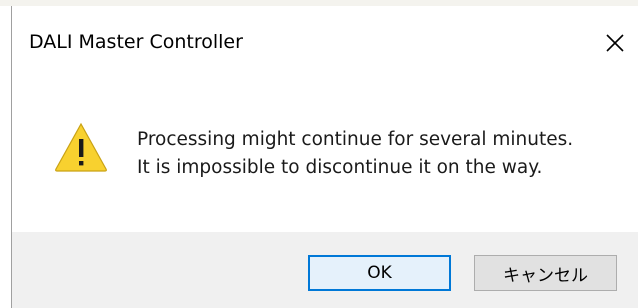  Describe the element at coordinates (81, 147) in the screenshot. I see `warning-icon` at that location.